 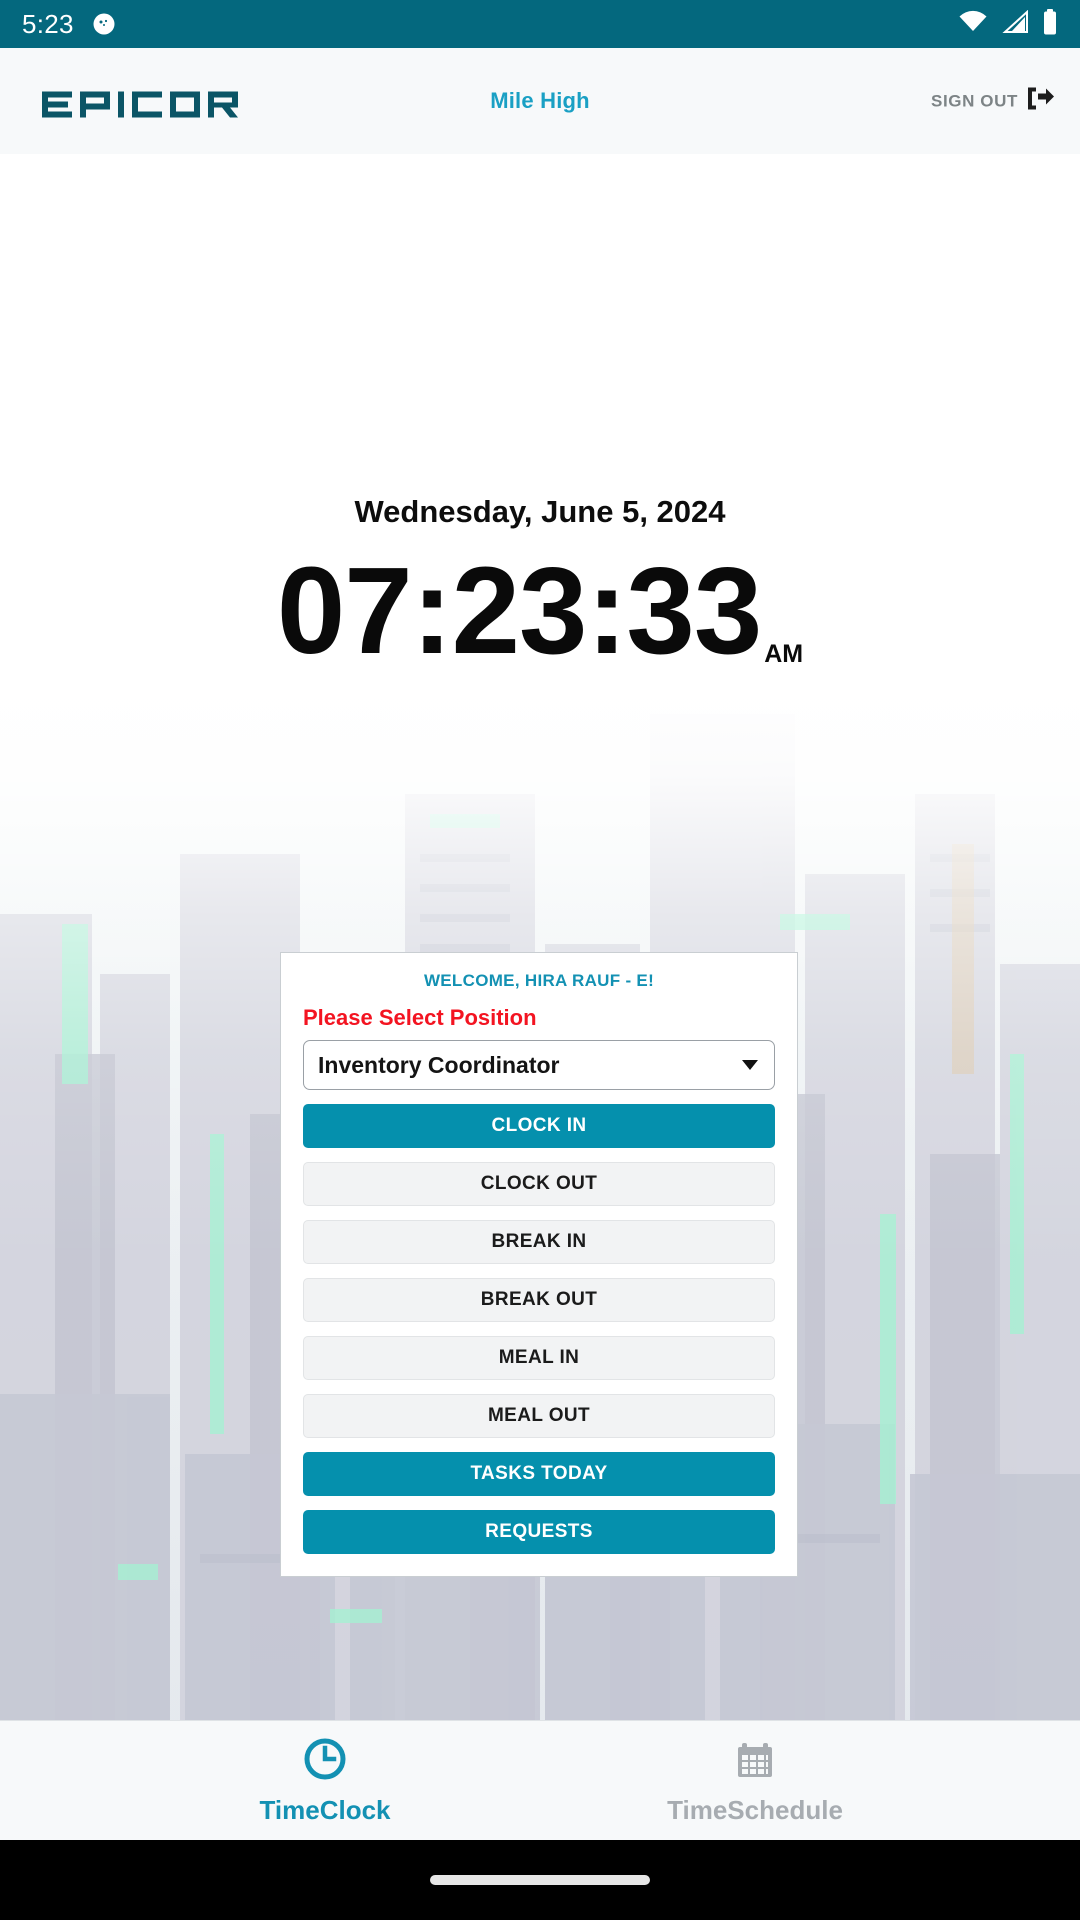 I want to click on welcome-message: WELCOME, HIRA RAUF - E!, so click(x=539, y=980).